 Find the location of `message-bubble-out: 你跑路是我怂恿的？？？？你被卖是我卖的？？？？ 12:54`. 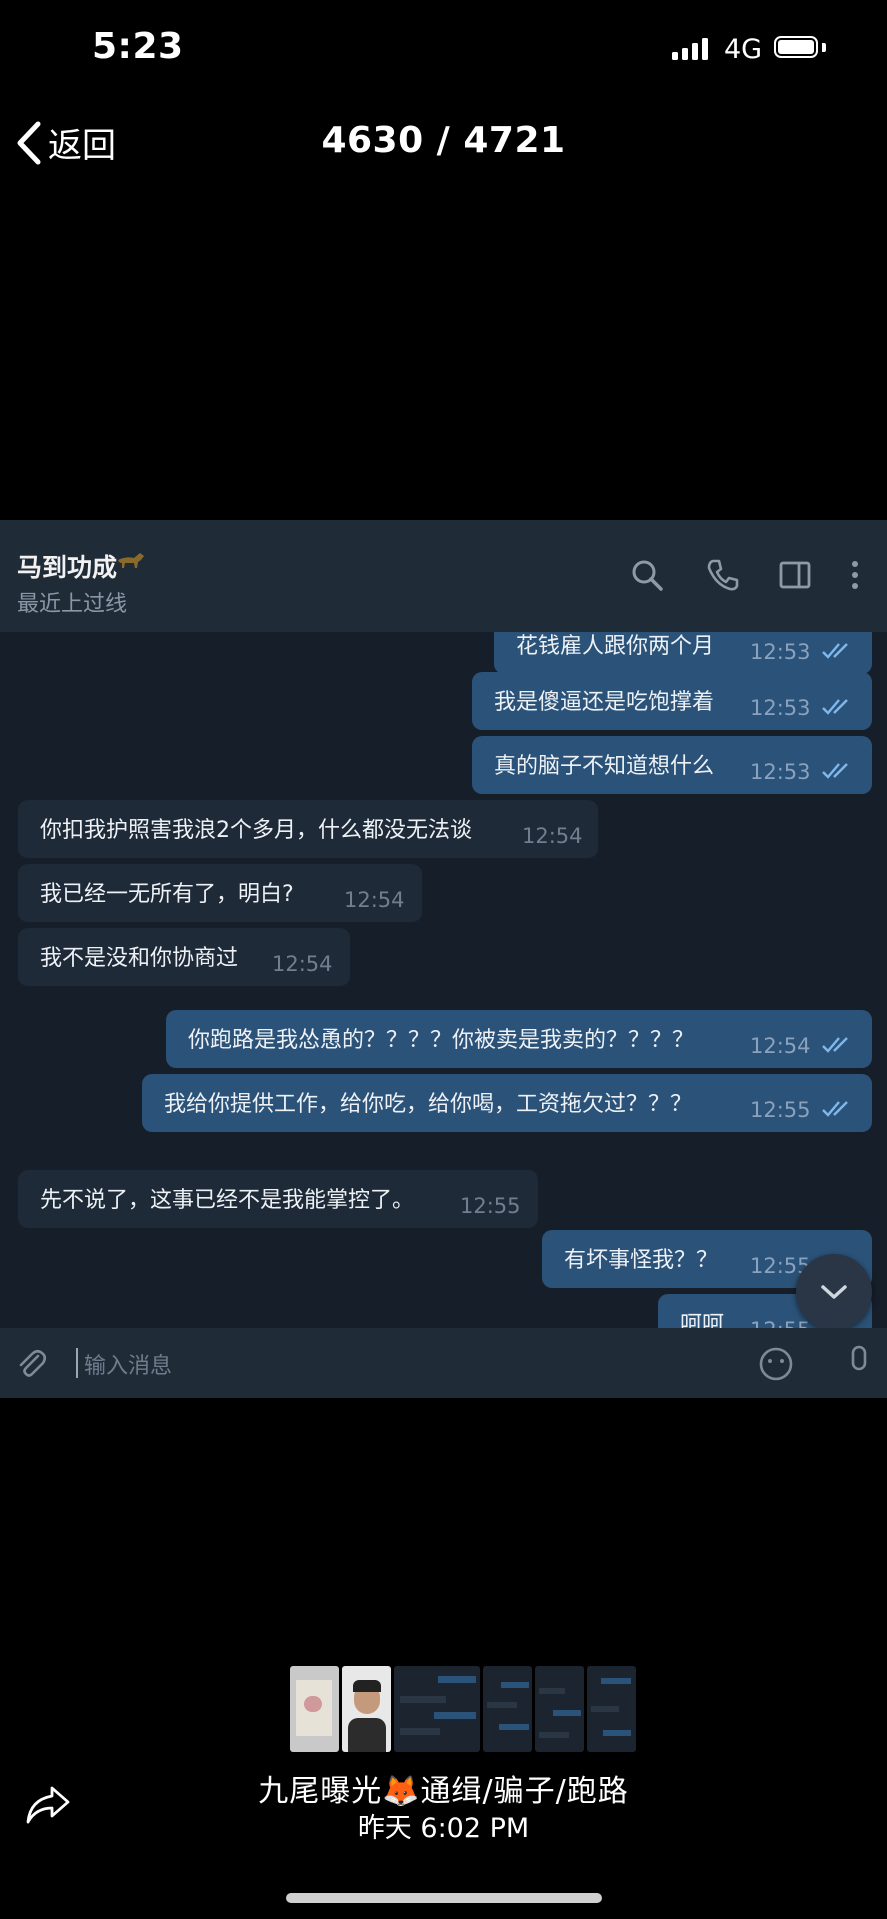

message-bubble-out: 你跑路是我怂恿的？？？？你被卖是我卖的？？？？ 12:54 is located at coordinates (519, 1039).